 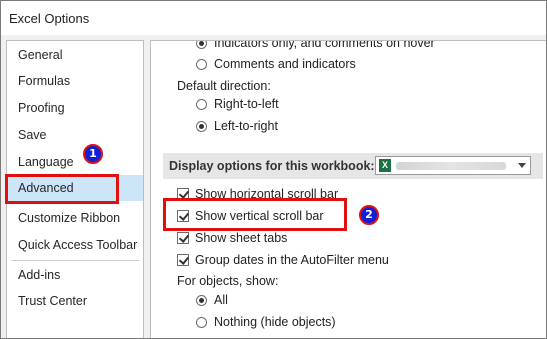 What do you see at coordinates (275, 322) in the screenshot?
I see `objects-nothing-label: Nothing (hide objects)` at bounding box center [275, 322].